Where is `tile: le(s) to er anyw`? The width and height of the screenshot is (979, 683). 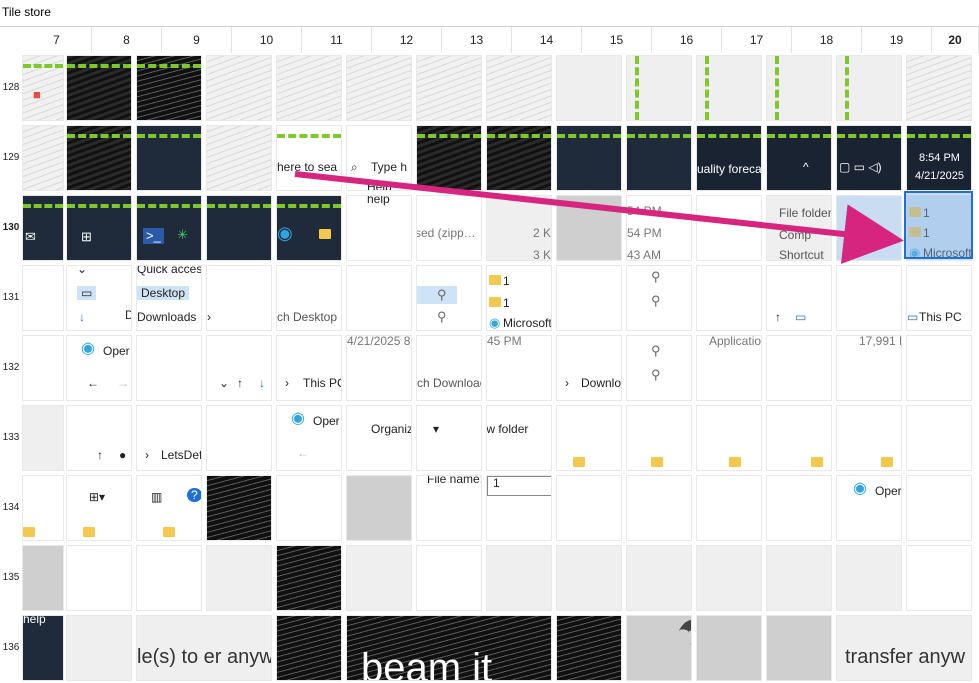
tile: le(s) to er anyw is located at coordinates (204, 648).